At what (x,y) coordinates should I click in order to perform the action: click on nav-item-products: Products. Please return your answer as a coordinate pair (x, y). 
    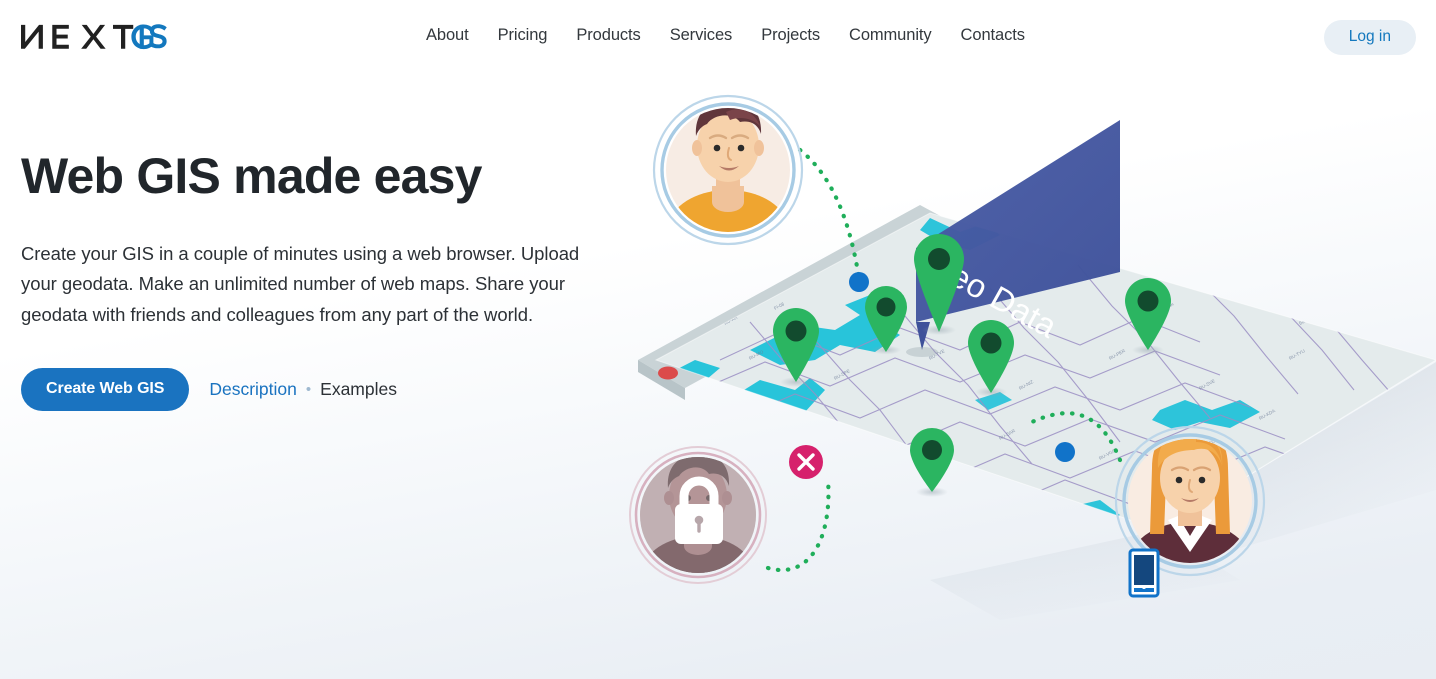
    Looking at the image, I should click on (622, 35).